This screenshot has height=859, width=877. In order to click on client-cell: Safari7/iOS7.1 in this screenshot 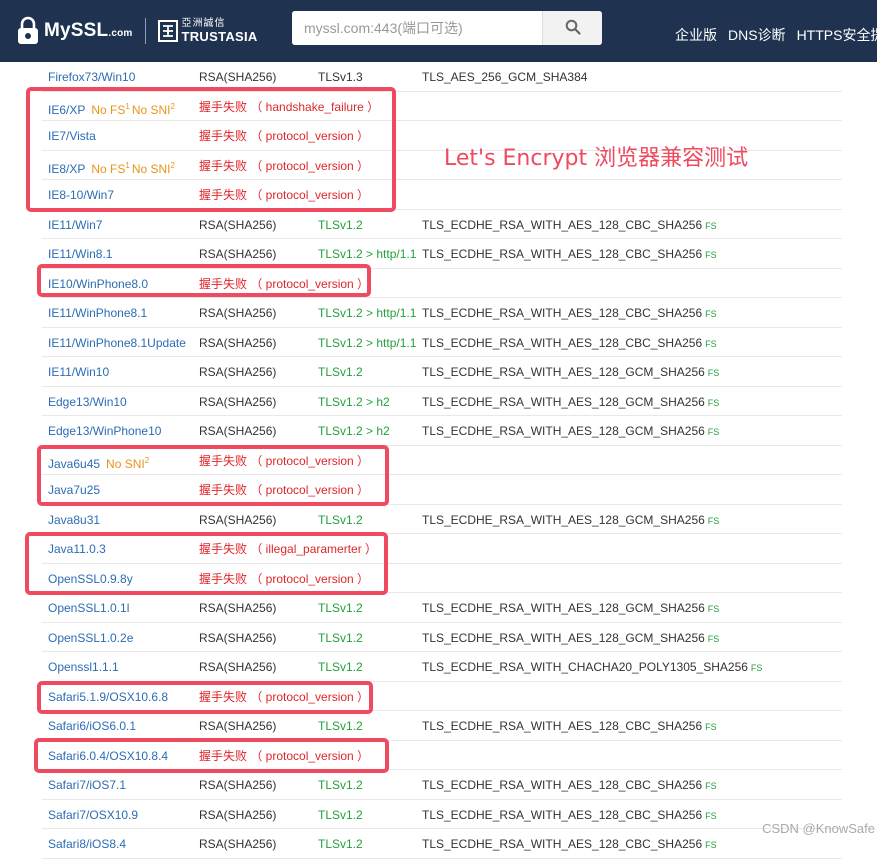, I will do `click(87, 785)`.